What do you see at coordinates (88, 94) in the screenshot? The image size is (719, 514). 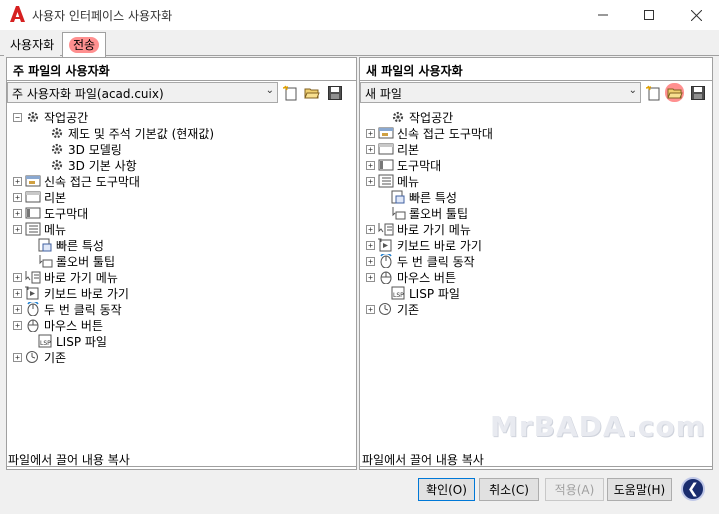 I see `main-file-combo-value: 주 사용자화 파일(acad.cuix)` at bounding box center [88, 94].